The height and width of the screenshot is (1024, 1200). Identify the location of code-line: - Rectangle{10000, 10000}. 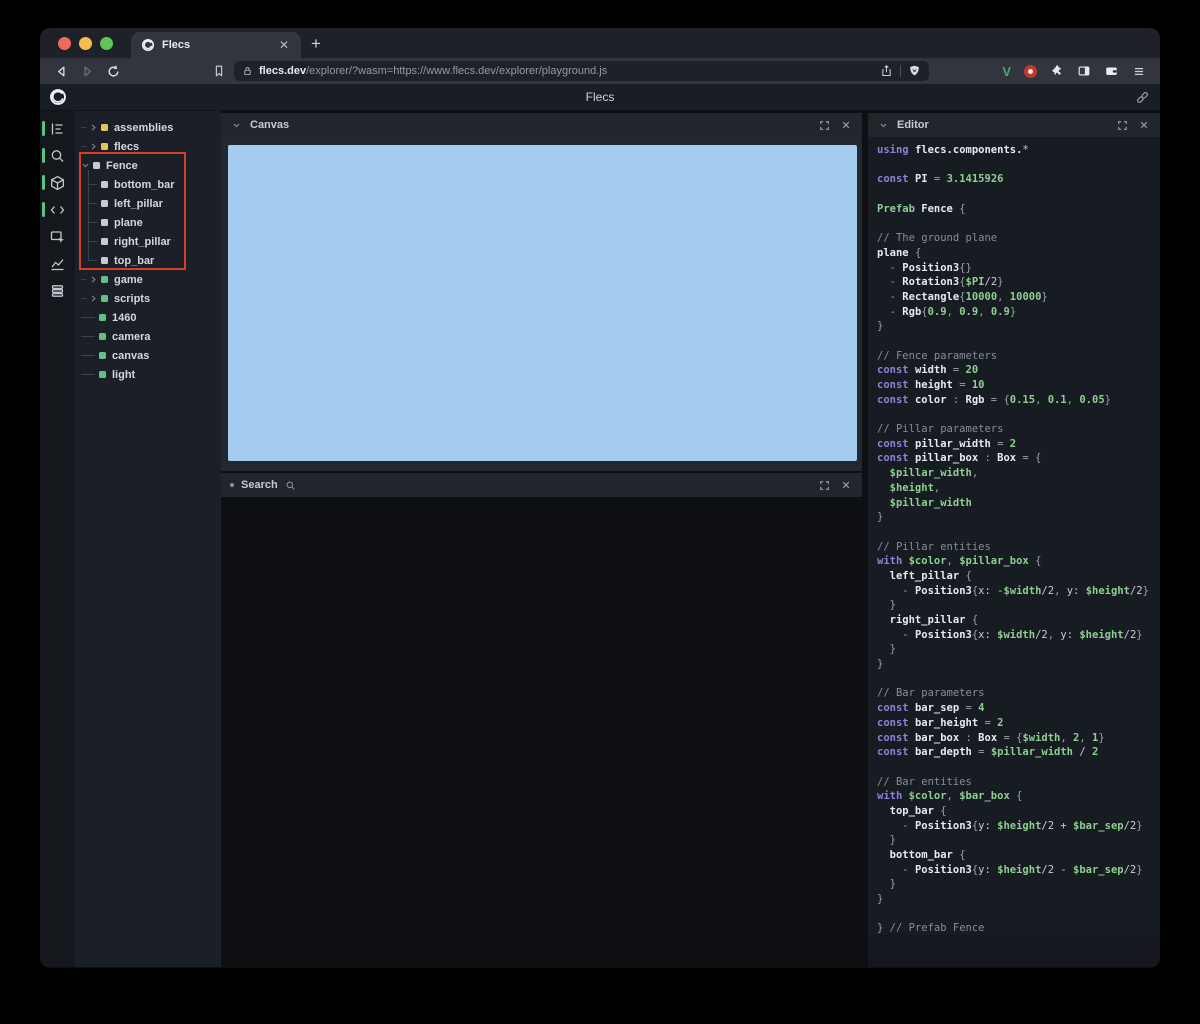
(962, 296).